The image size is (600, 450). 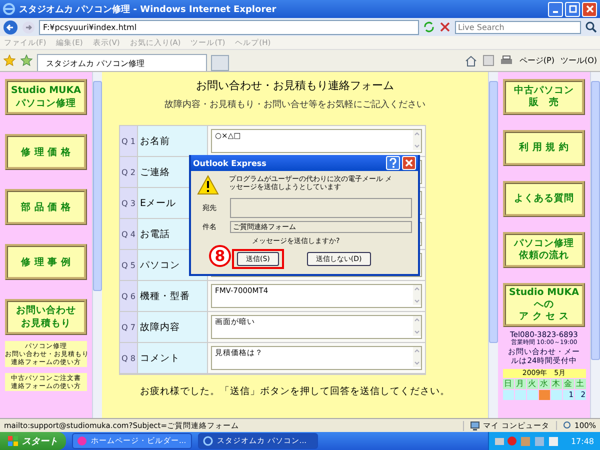 I want to click on stop-icon, so click(x=445, y=27).